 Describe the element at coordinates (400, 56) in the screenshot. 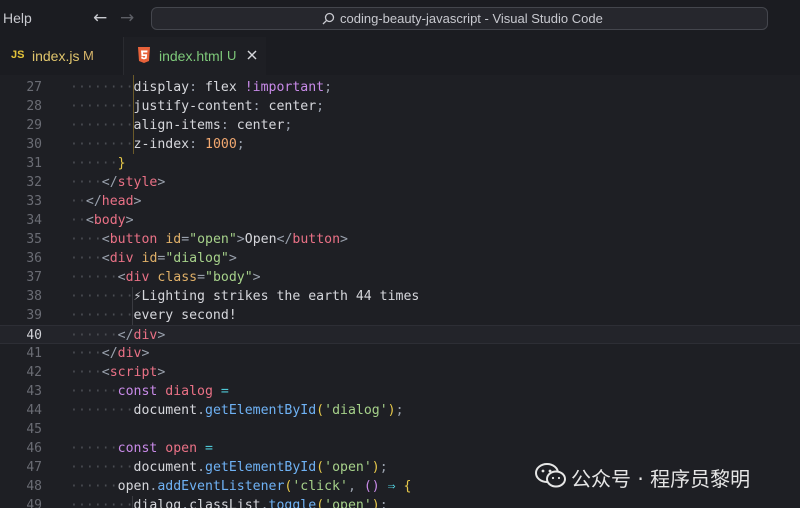

I see `editor-tab-bar: JS index.js M index.html U` at that location.